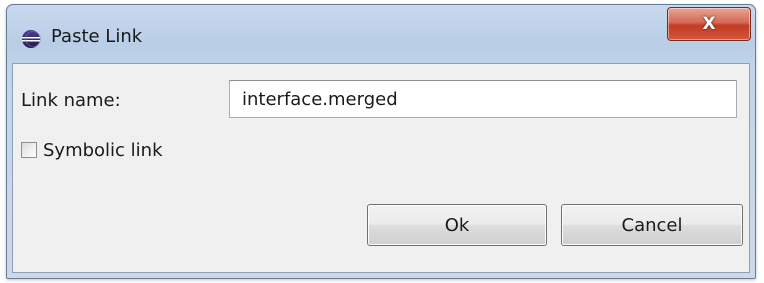 The width and height of the screenshot is (764, 283). I want to click on ok-button: Ok, so click(457, 225).